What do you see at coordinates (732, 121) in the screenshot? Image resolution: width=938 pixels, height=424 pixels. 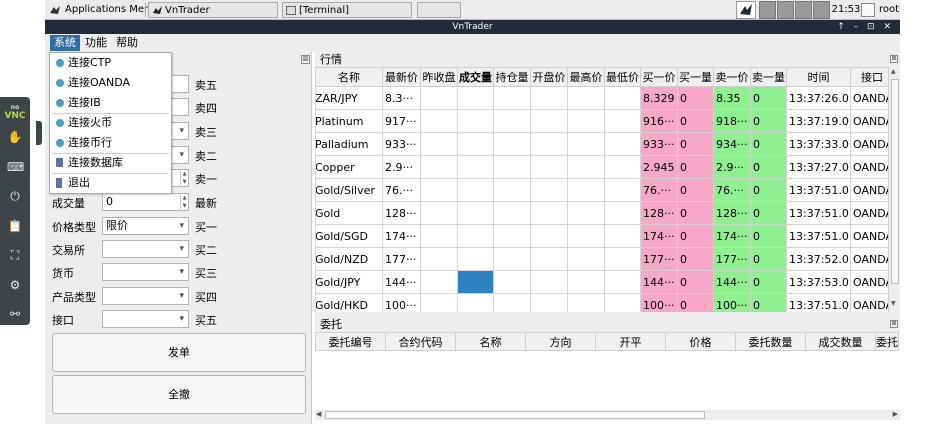 I see `market-cell-ask-price: 918···` at bounding box center [732, 121].